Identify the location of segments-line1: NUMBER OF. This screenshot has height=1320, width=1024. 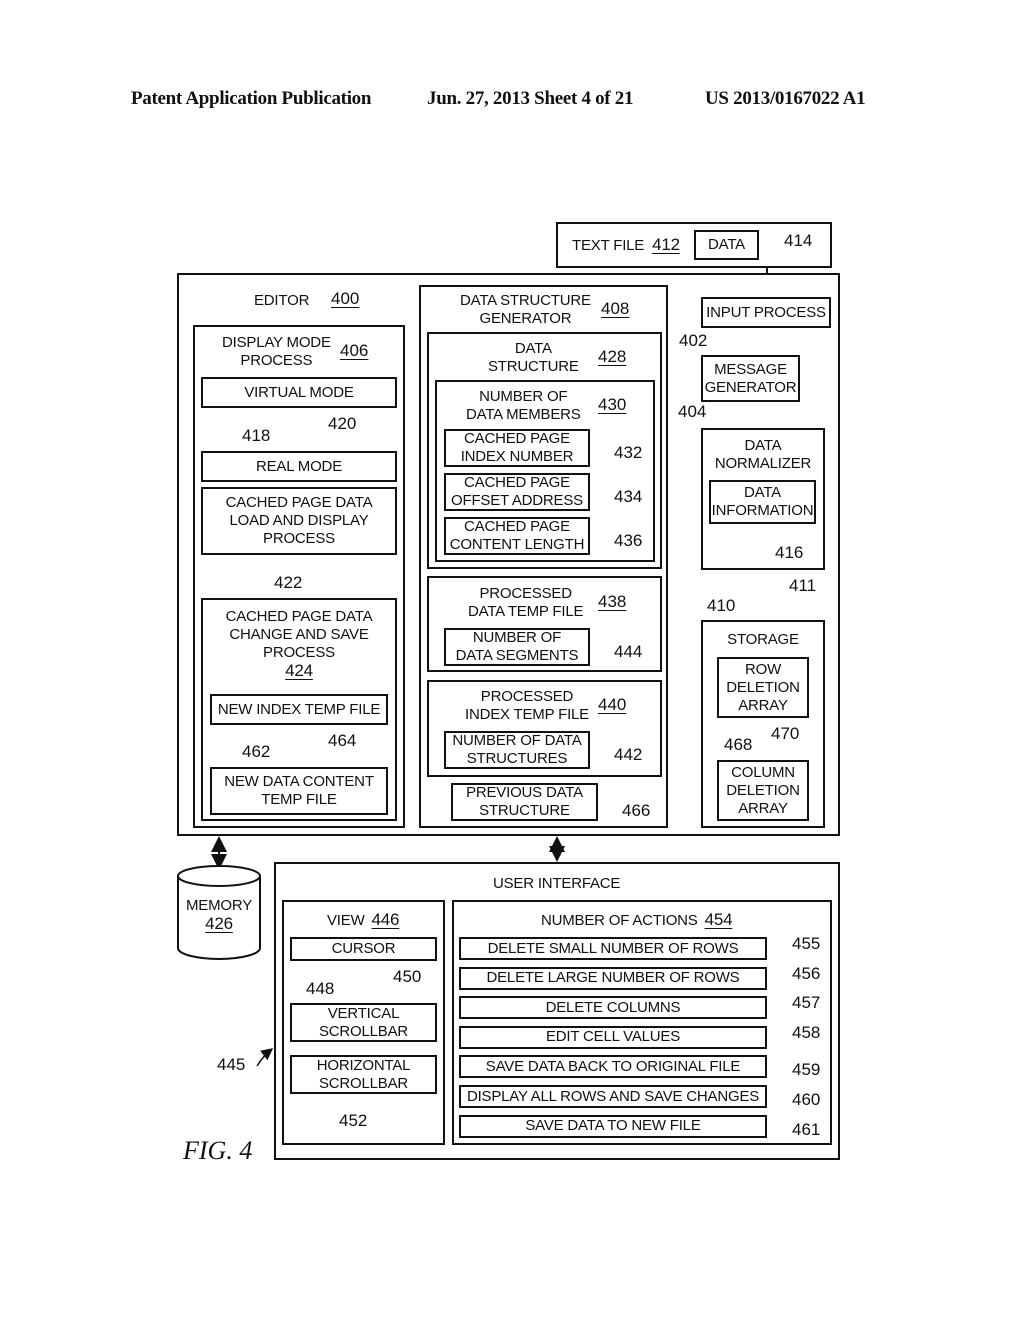
(517, 637).